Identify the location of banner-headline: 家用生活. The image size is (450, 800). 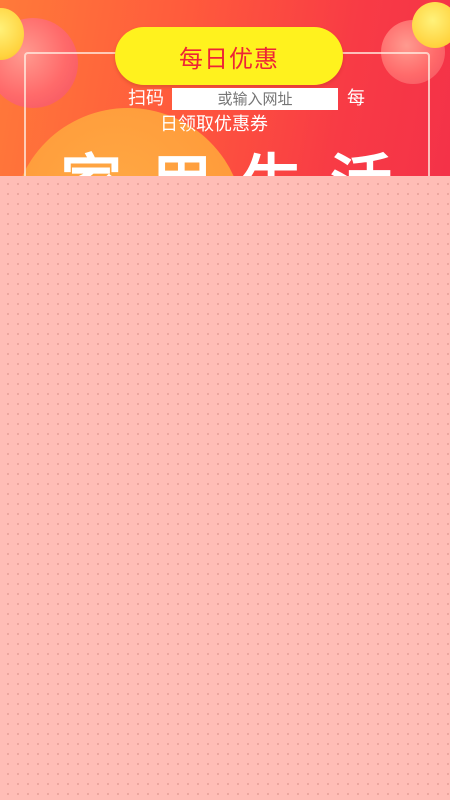
(230, 160).